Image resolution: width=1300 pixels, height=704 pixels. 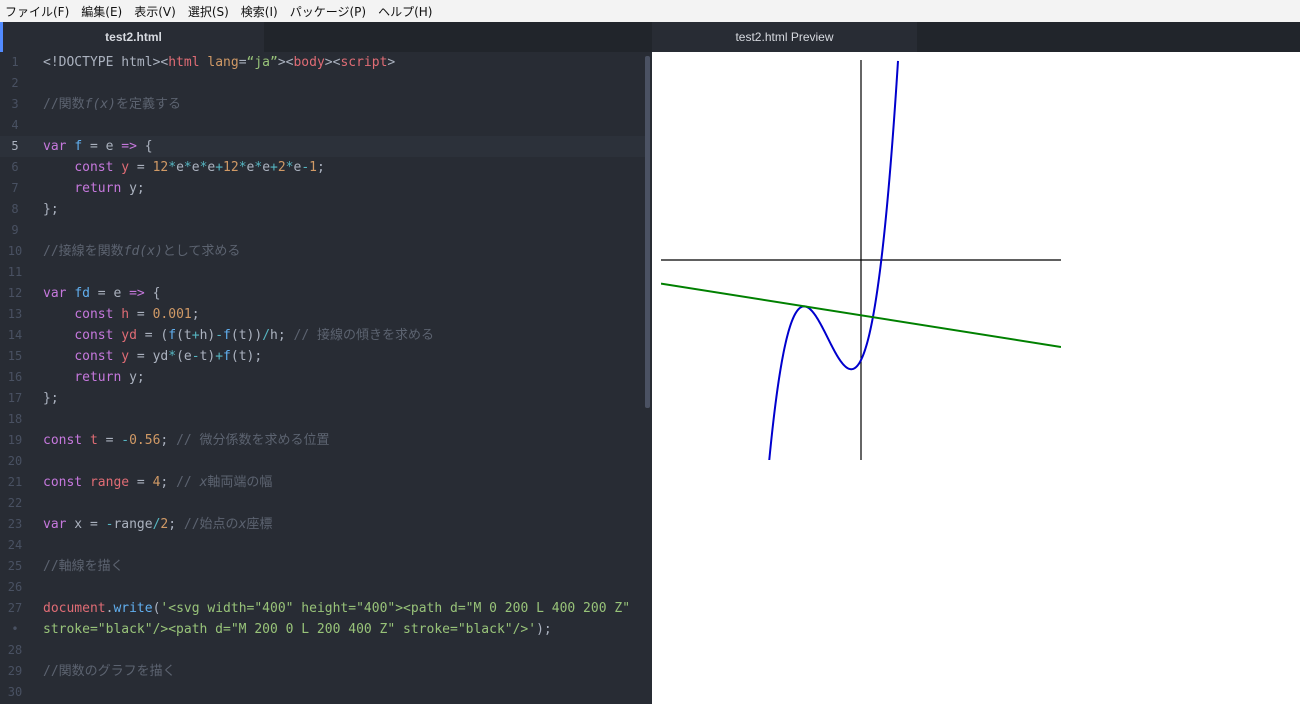 I want to click on code-token: 0.001, so click(x=172, y=314).